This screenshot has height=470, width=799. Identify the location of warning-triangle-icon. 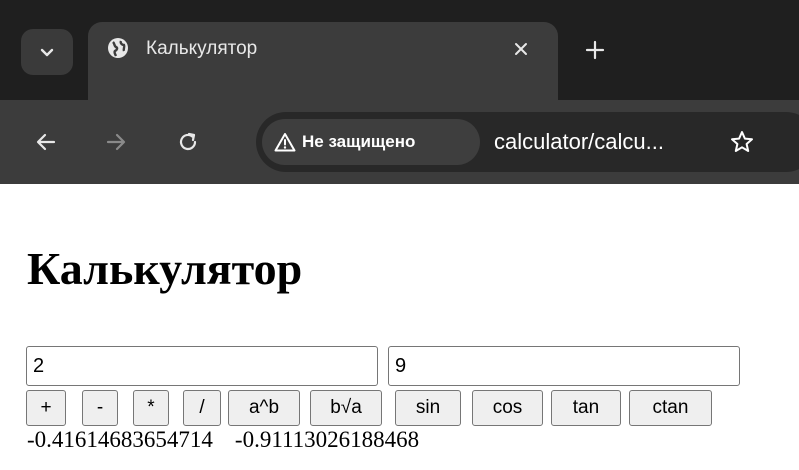
(285, 142).